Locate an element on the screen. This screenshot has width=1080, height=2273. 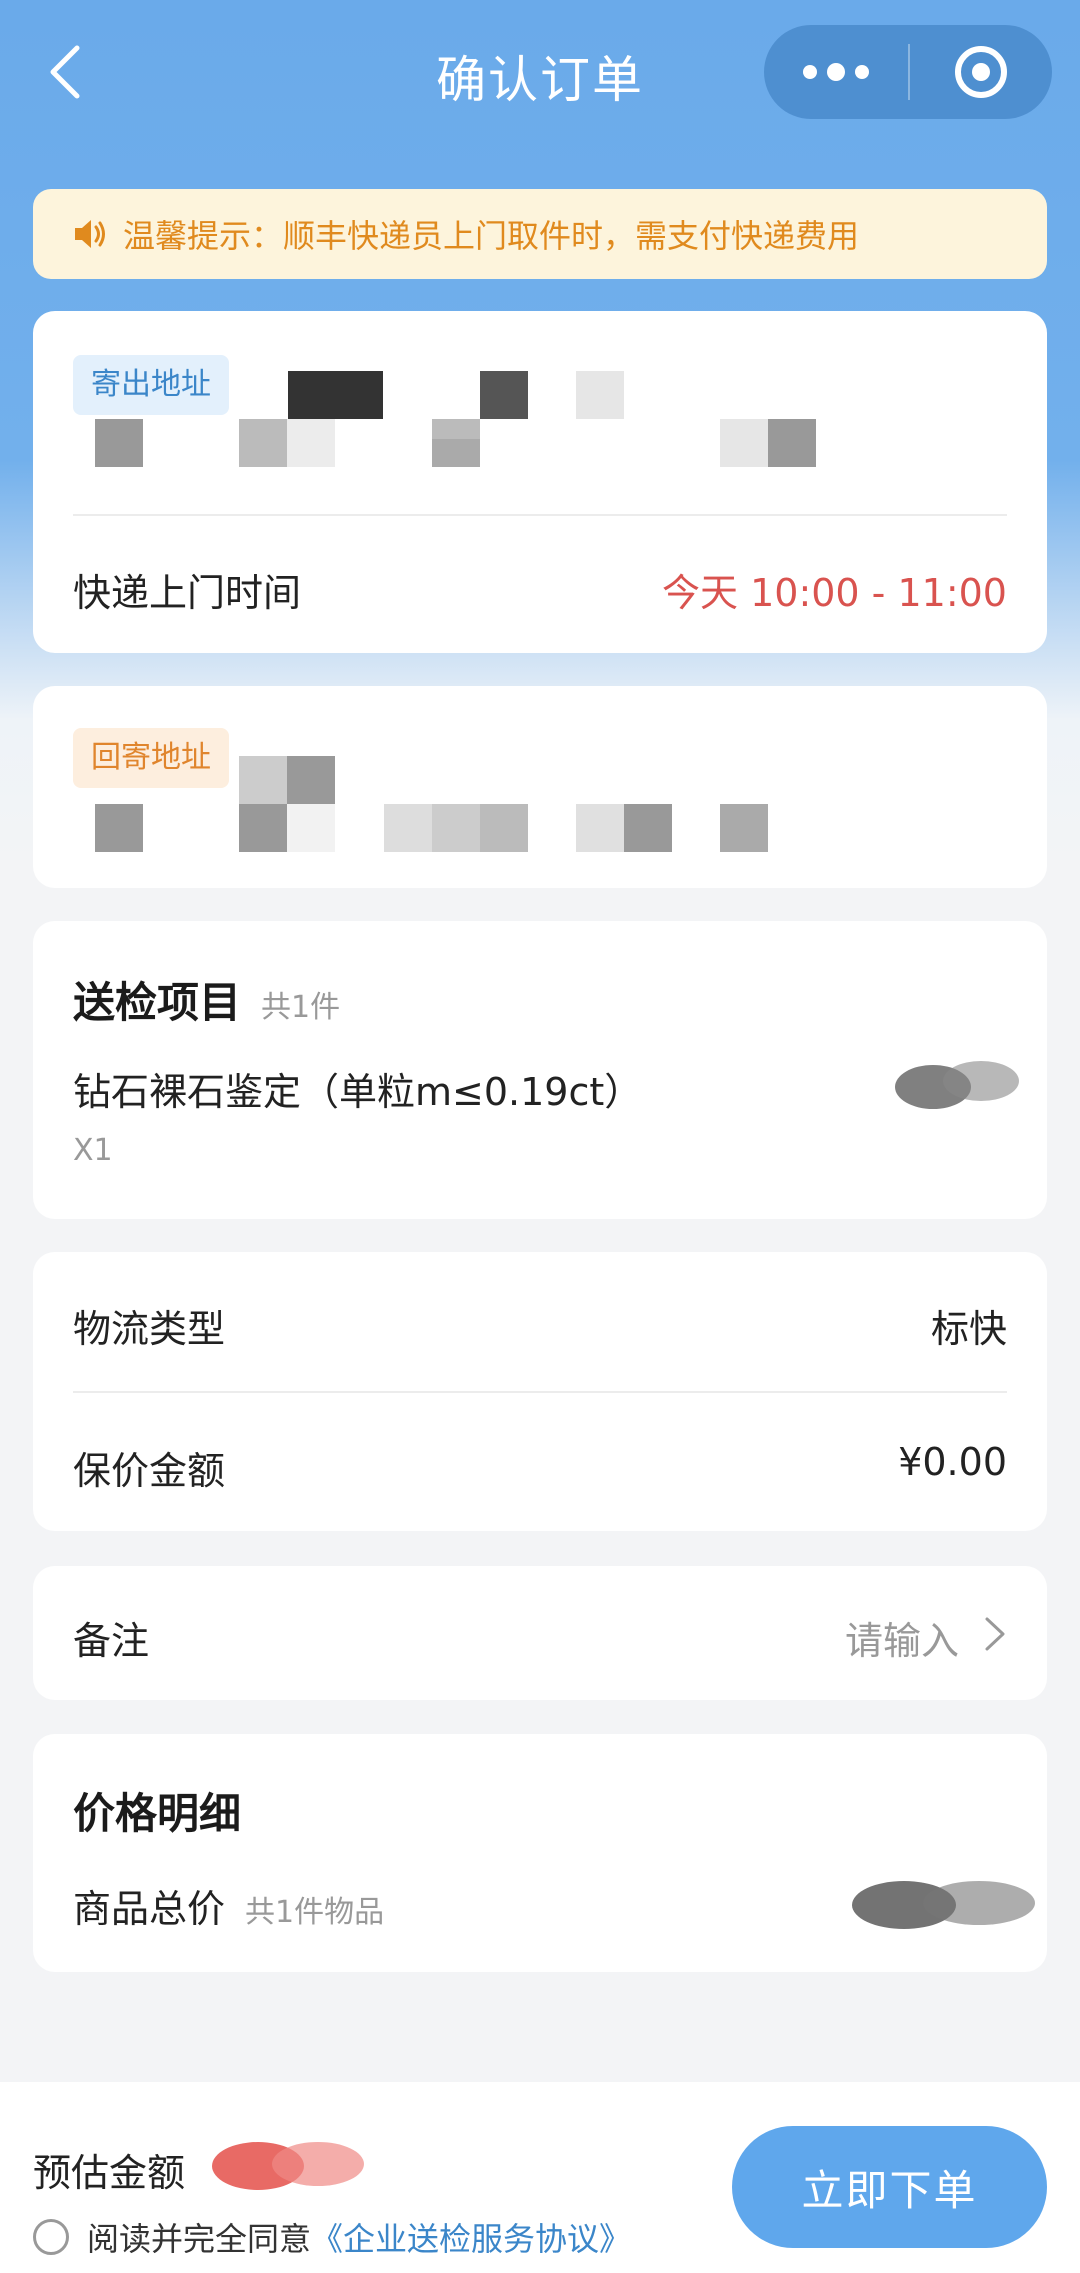
insured-amount-label: 保价金额 is located at coordinates (149, 1471).